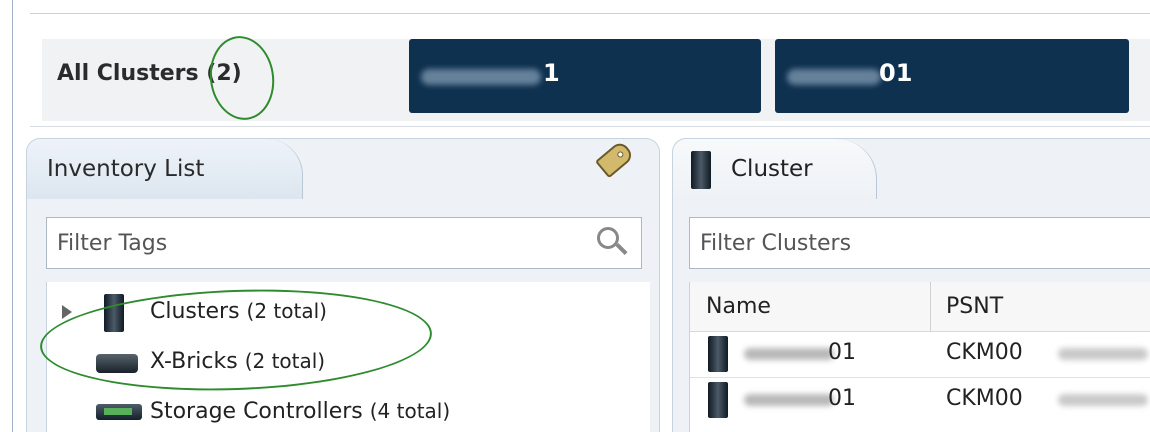 The height and width of the screenshot is (432, 1150). Describe the element at coordinates (612, 242) in the screenshot. I see `search-icon` at that location.